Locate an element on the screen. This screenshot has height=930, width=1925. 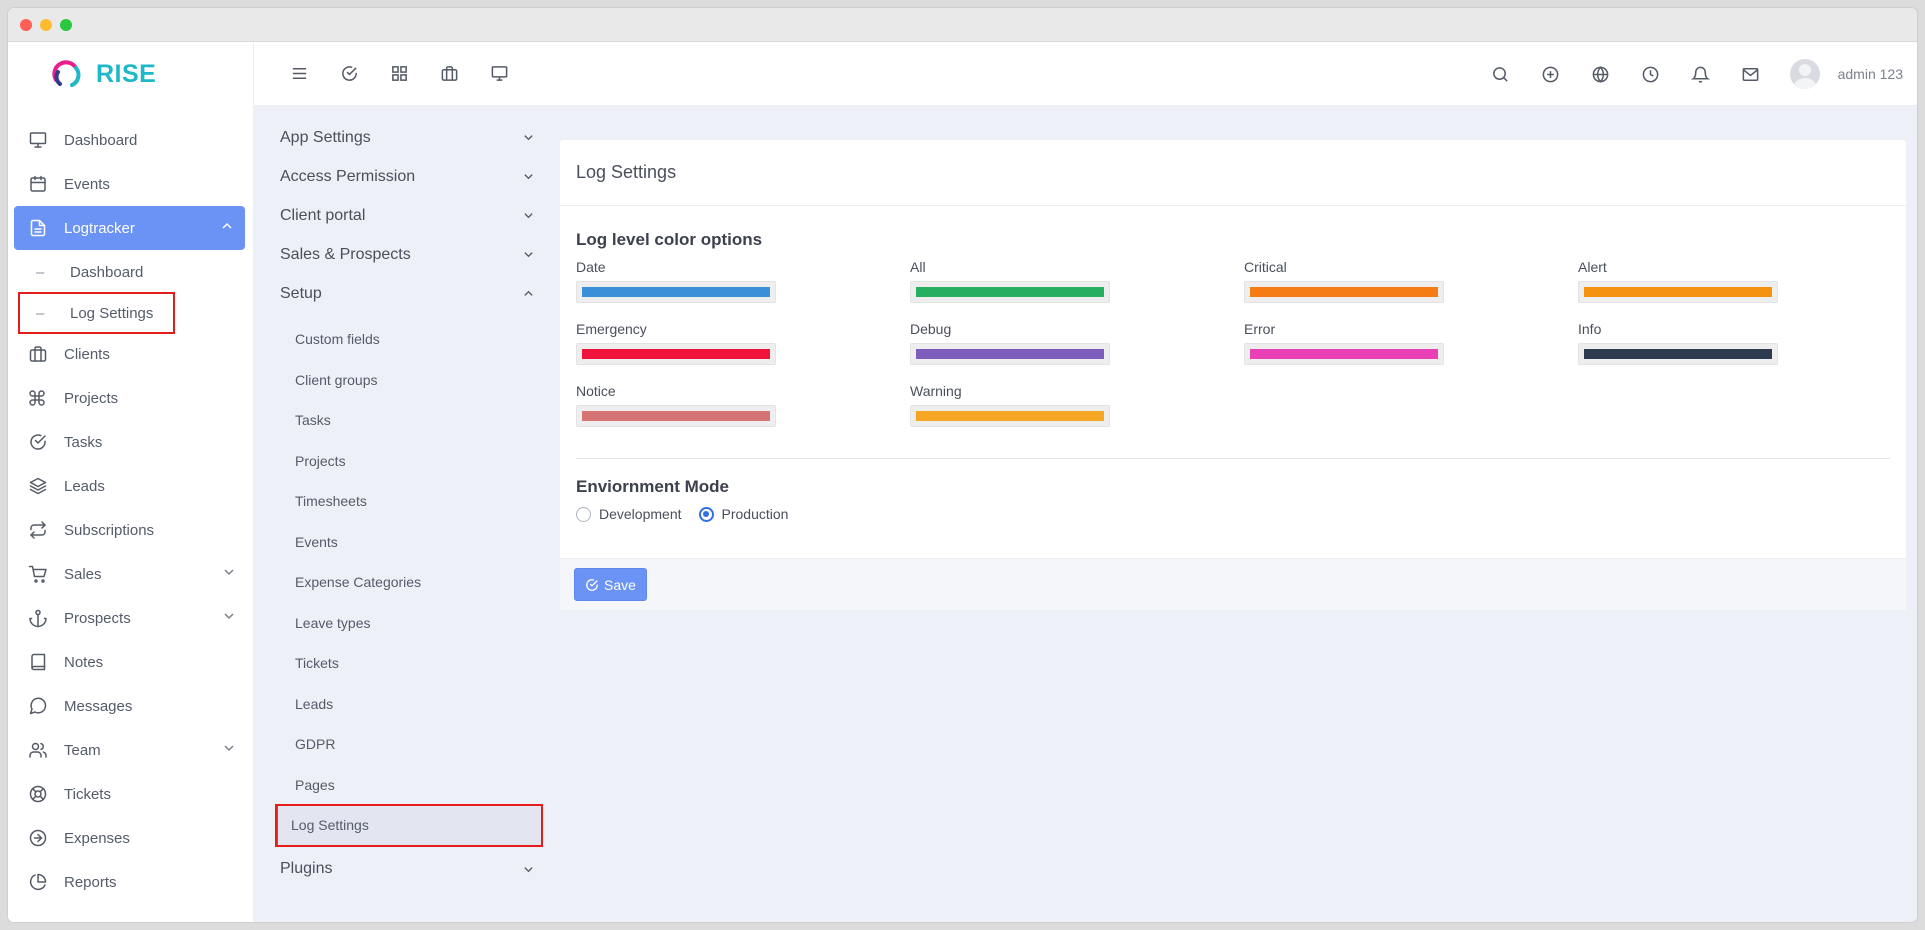
color-option-critical: Critical is located at coordinates (1411, 282).